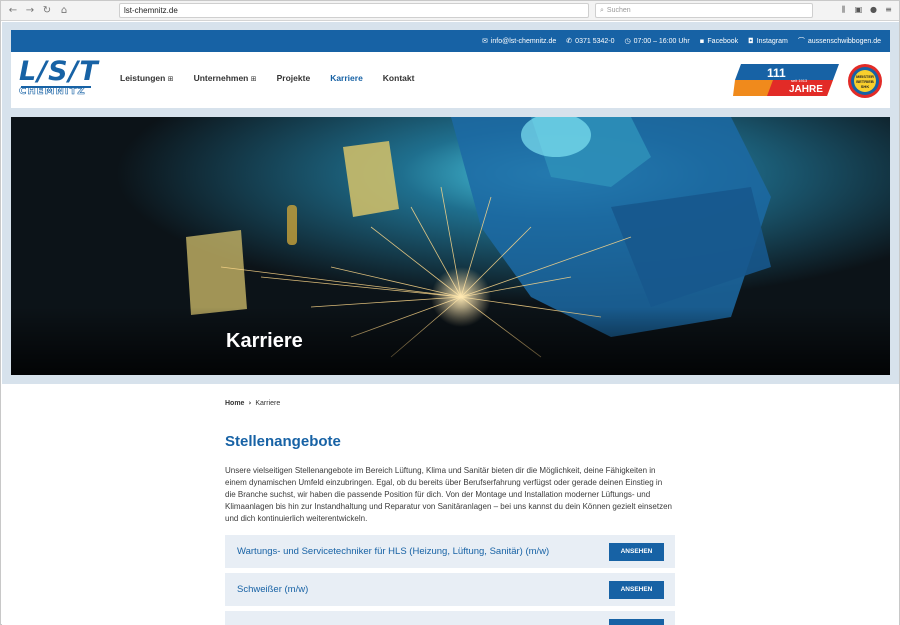 The width and height of the screenshot is (900, 625). Describe the element at coordinates (801, 41) in the screenshot. I see `arch-icon: ⌒` at that location.